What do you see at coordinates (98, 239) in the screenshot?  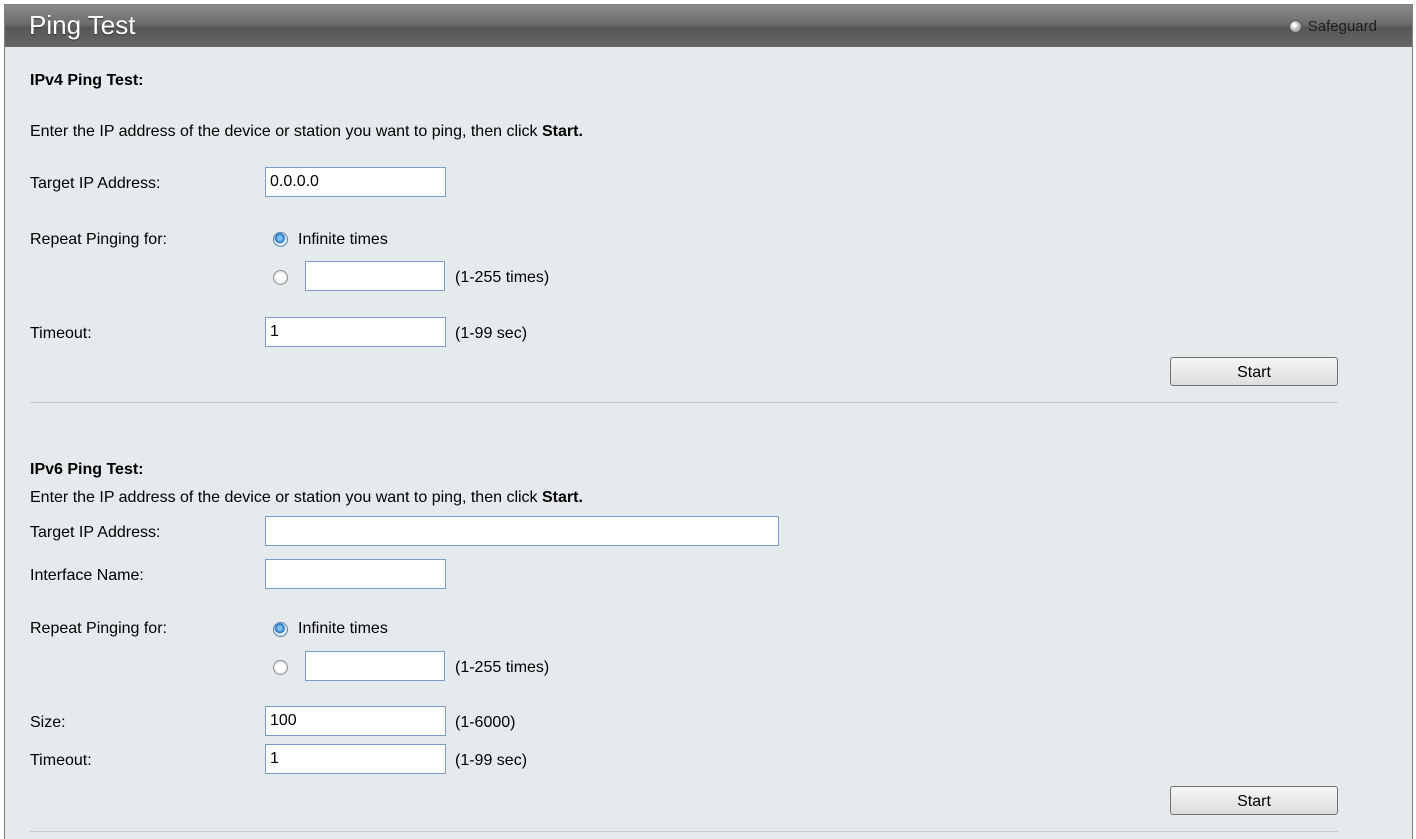 I see `ipv4-repeat-label: Repeat Pinging for:` at bounding box center [98, 239].